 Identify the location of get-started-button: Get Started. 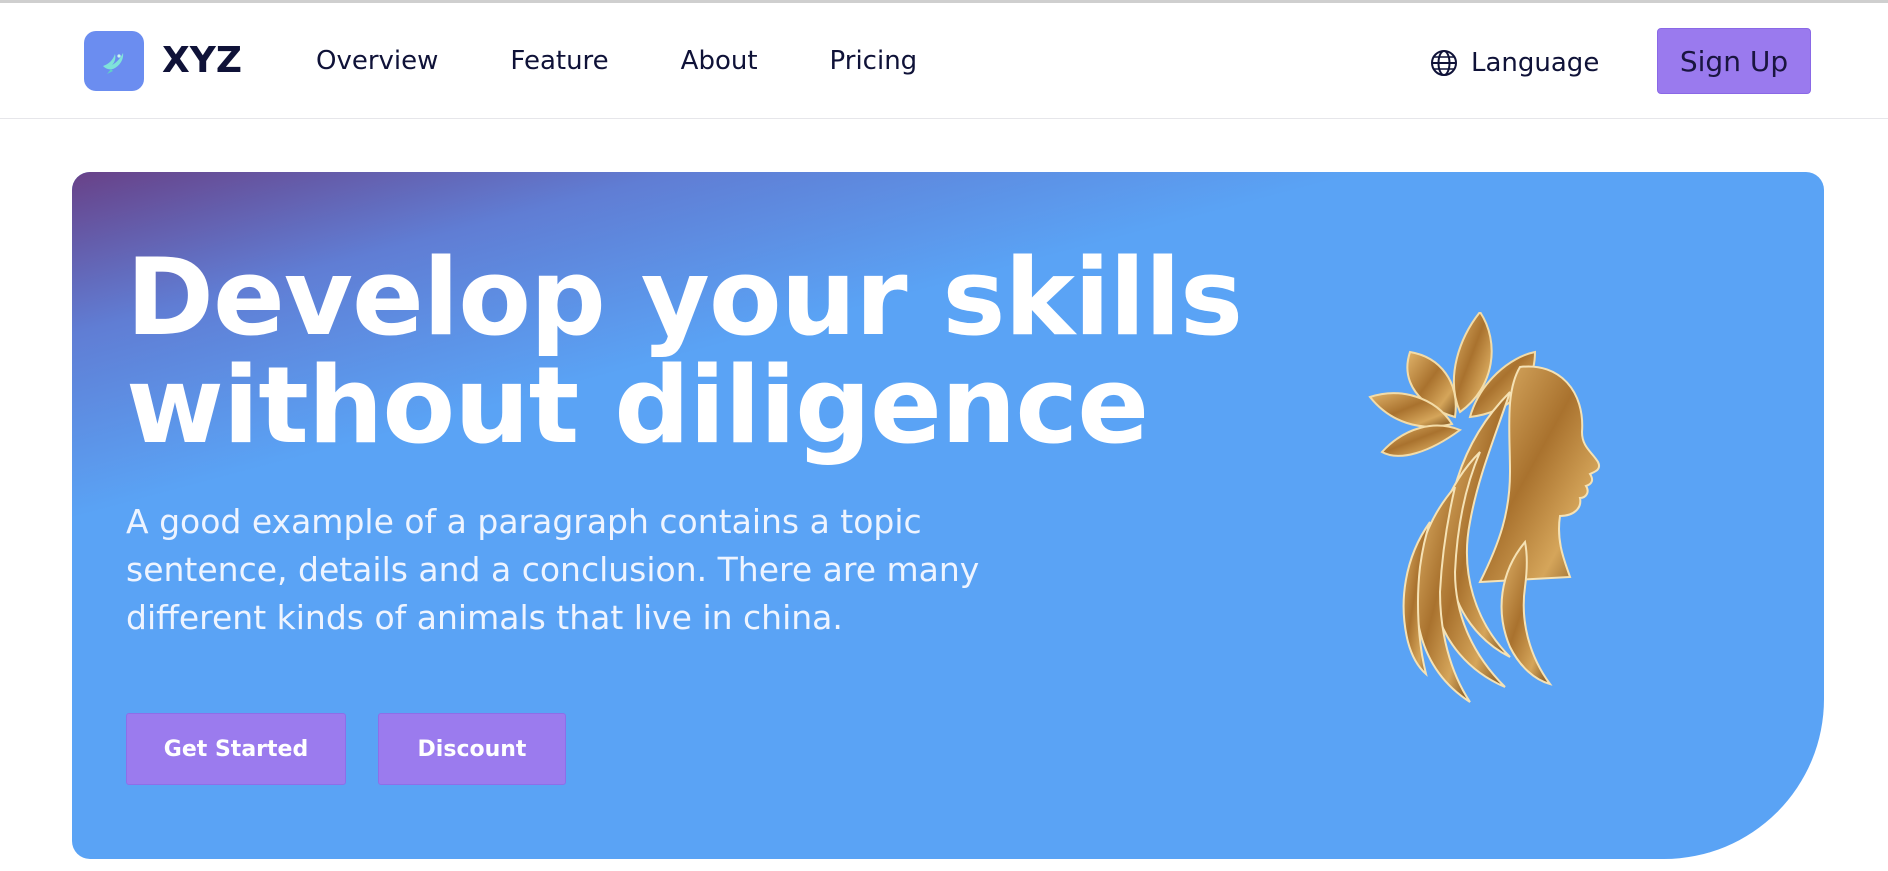
(236, 749).